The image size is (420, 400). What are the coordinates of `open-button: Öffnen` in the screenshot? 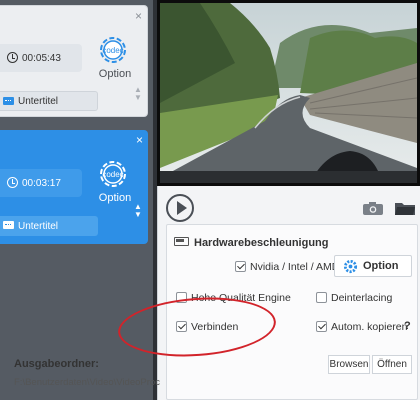 It's located at (392, 364).